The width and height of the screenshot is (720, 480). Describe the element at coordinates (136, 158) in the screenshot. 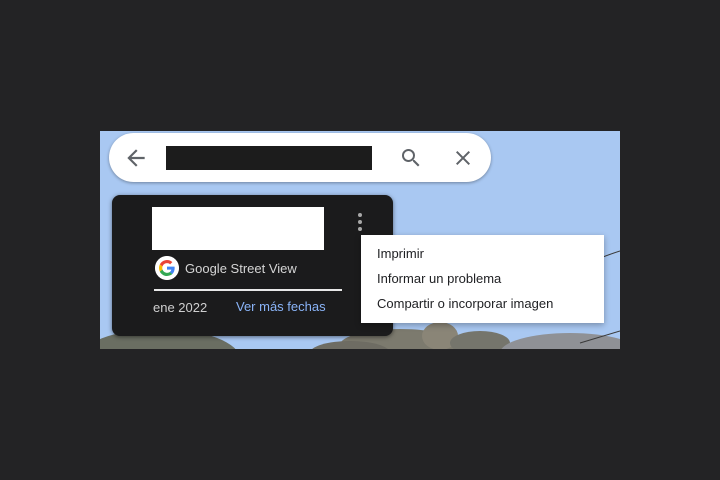

I see `arrow-back-icon` at that location.